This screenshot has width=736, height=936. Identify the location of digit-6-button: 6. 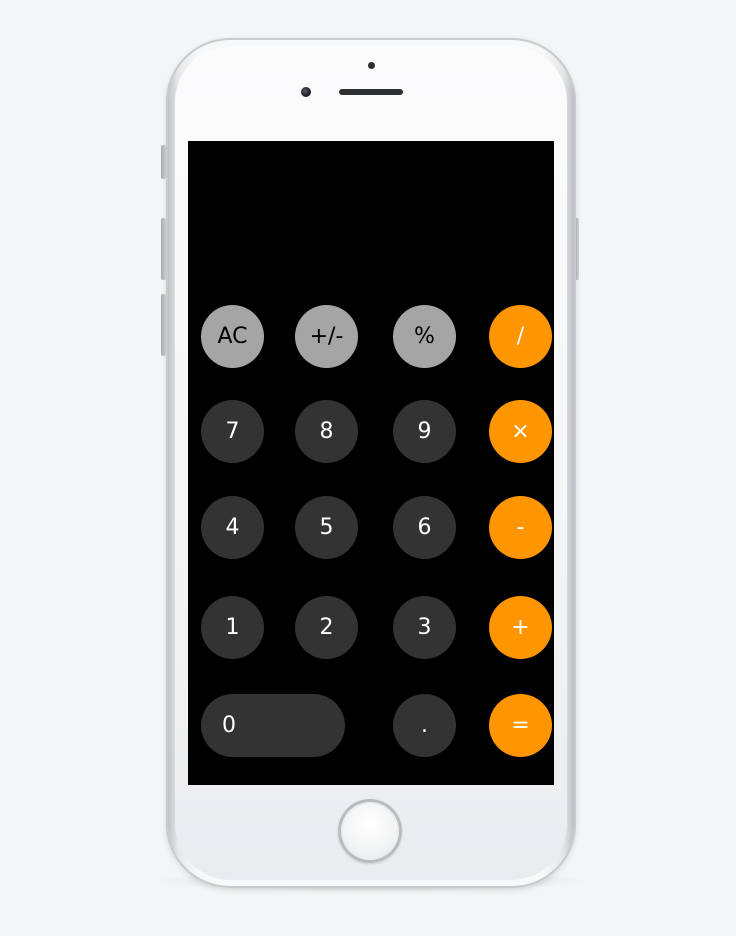
(424, 527).